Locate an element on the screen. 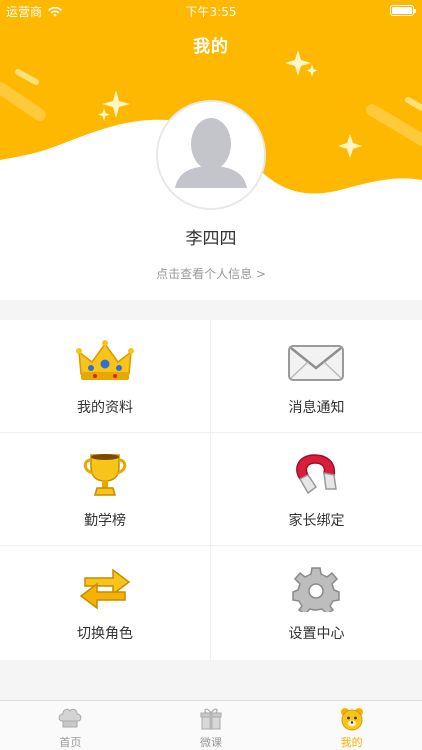  menu-item-settings: 设置中心 is located at coordinates (316, 603).